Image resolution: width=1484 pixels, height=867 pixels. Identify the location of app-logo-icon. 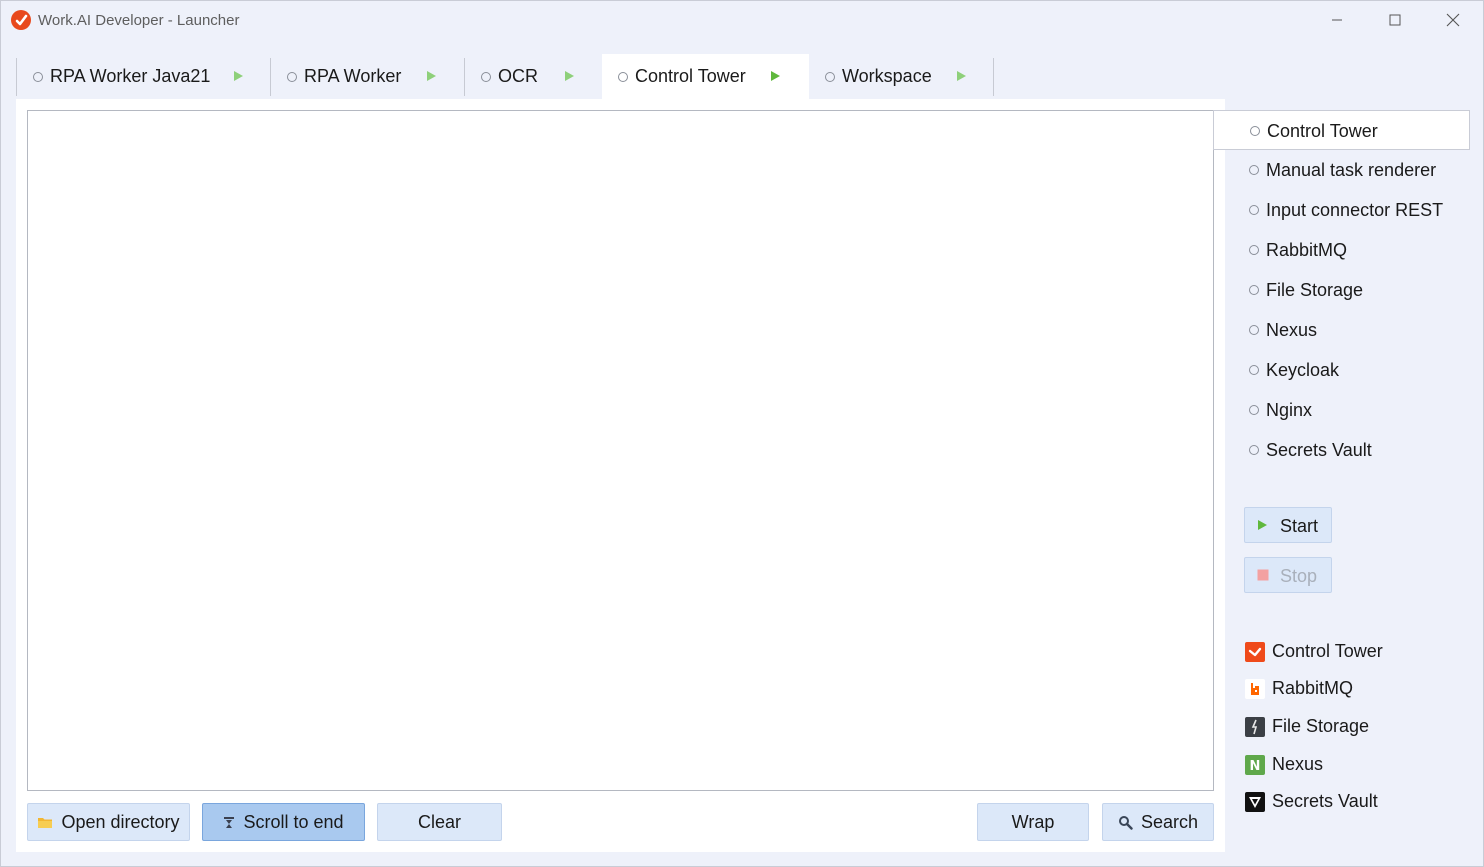
(21, 20).